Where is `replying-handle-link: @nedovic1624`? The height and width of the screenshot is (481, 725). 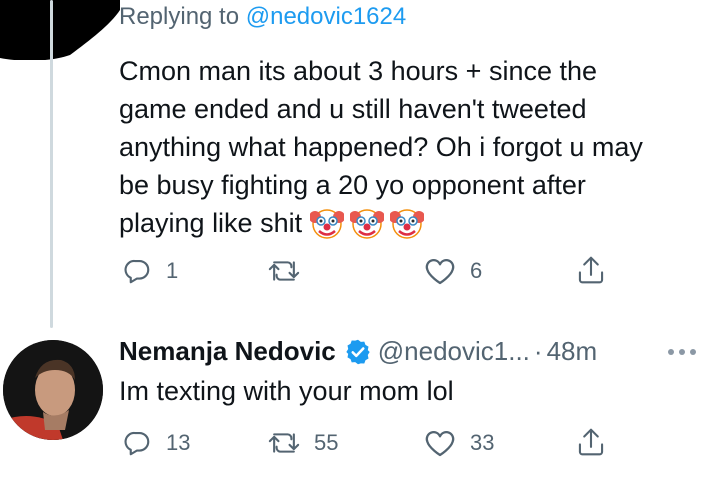
replying-handle-link: @nedovic1624 is located at coordinates (326, 16).